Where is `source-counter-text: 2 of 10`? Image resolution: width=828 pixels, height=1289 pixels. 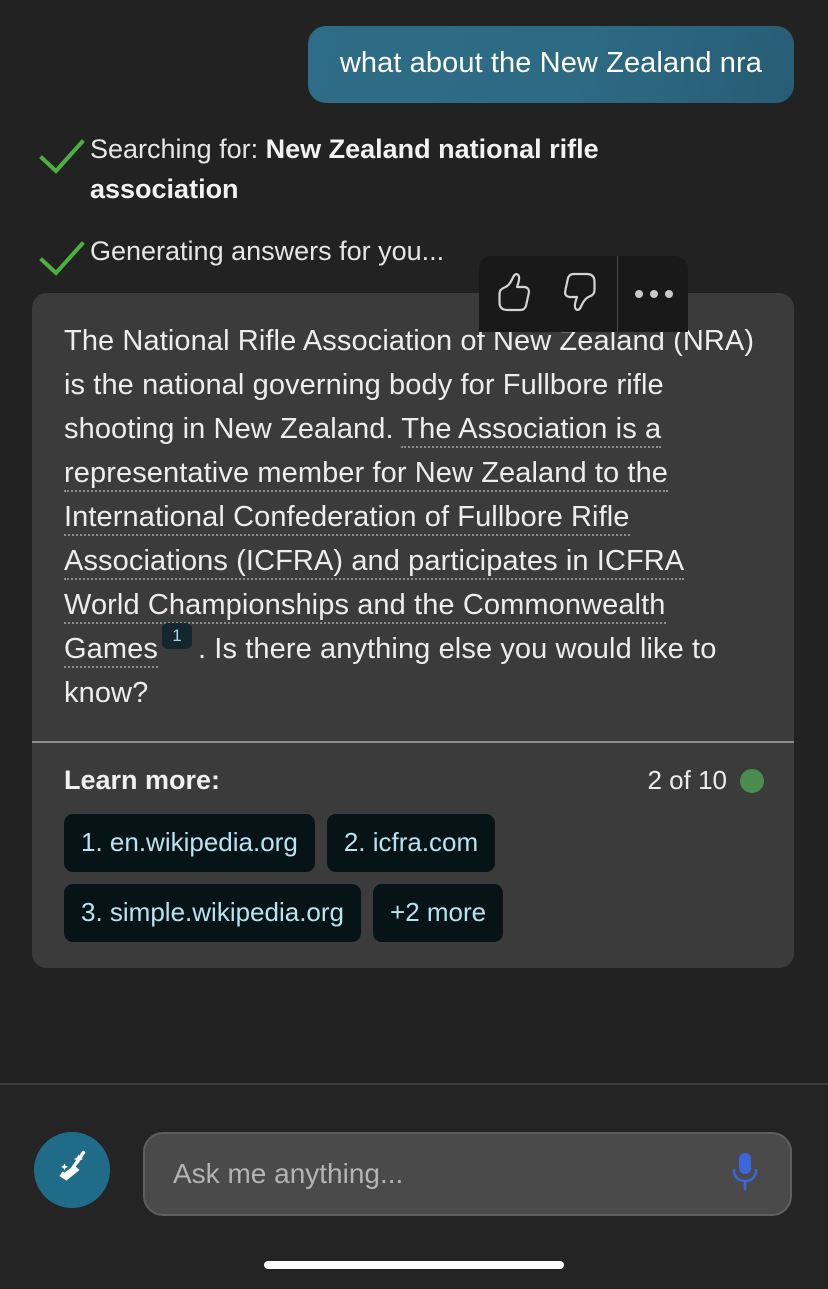 source-counter-text: 2 of 10 is located at coordinates (687, 780).